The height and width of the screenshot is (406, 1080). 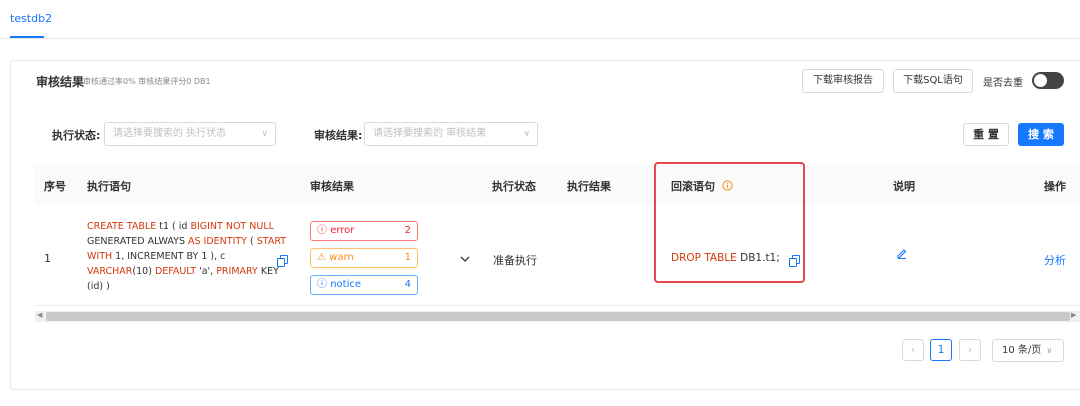 I want to click on dedup-label: 是否去重, so click(x=1003, y=83).